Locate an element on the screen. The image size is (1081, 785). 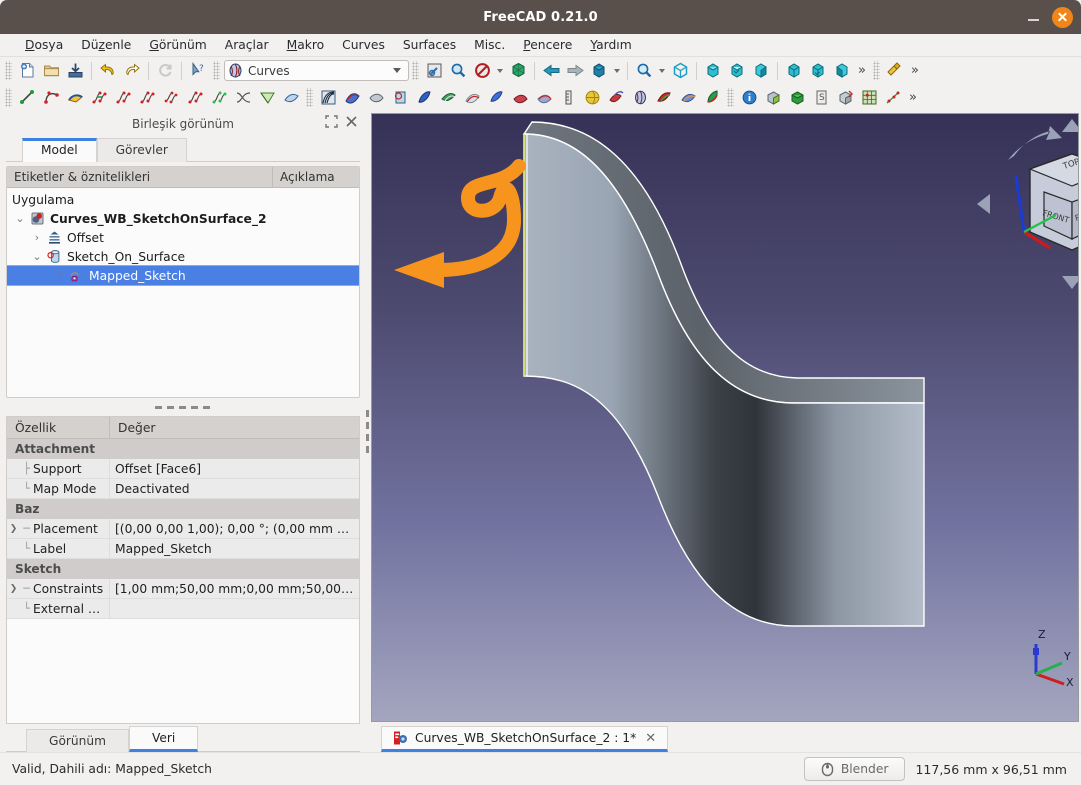
property-row-support: ├ Support Offset [Face6] is located at coordinates (183, 469).